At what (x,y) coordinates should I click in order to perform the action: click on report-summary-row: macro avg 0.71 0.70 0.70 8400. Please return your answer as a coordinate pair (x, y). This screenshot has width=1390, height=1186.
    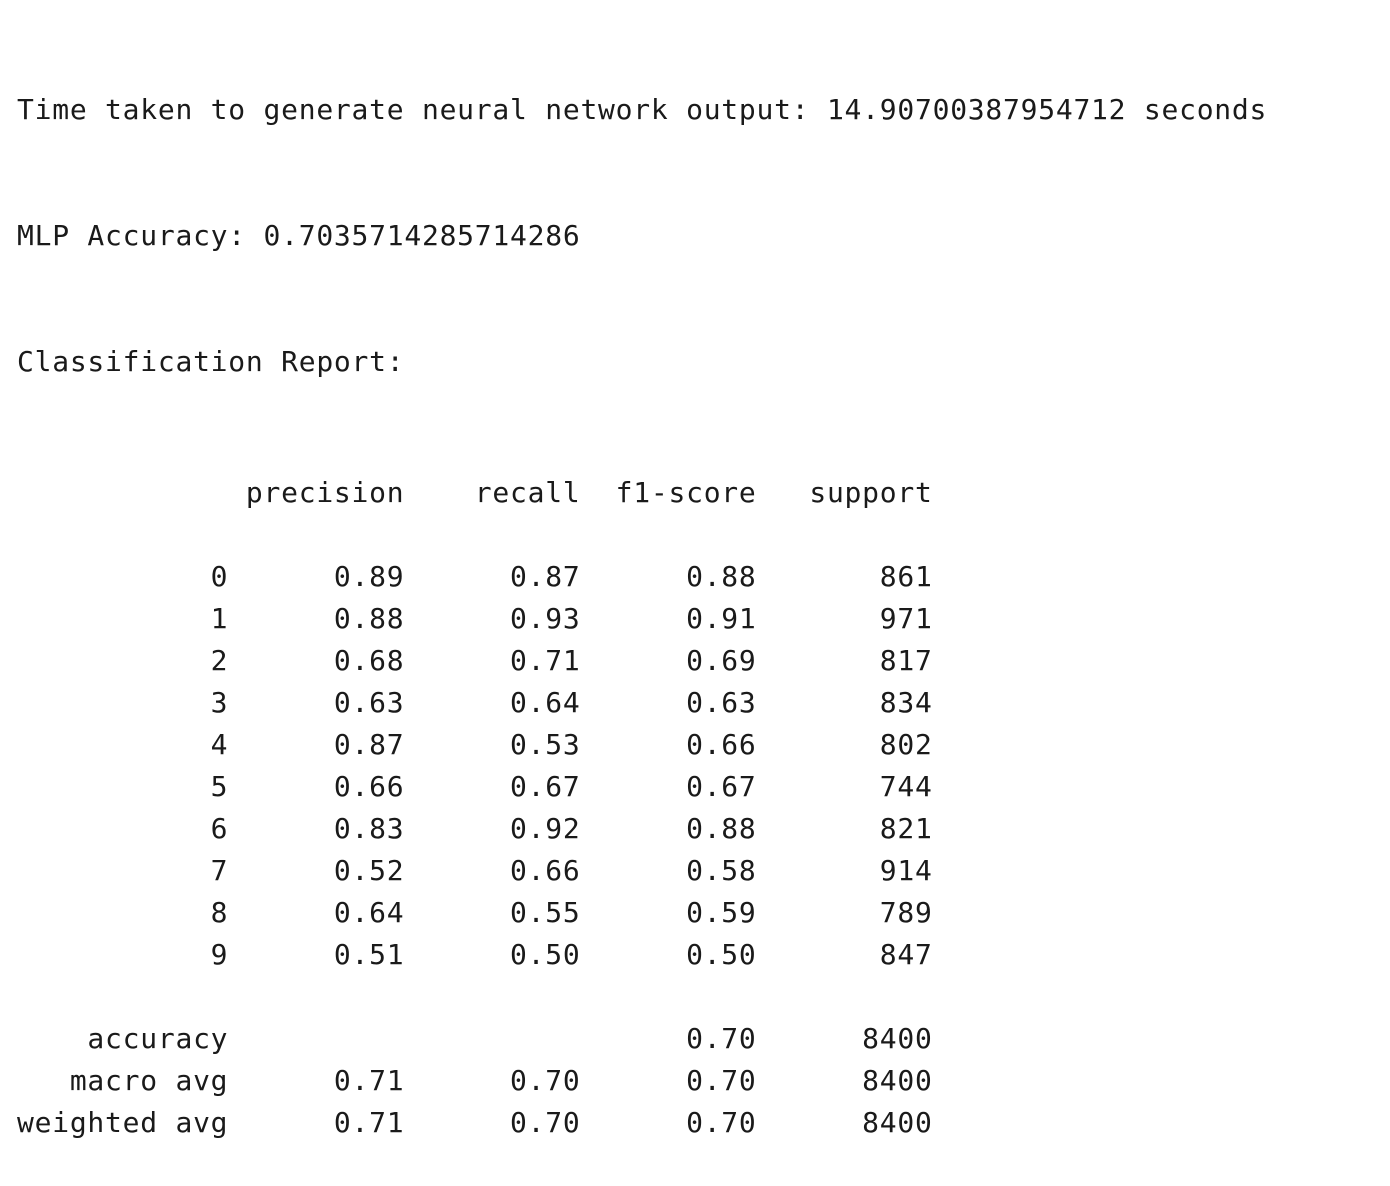
    Looking at the image, I should click on (475, 1080).